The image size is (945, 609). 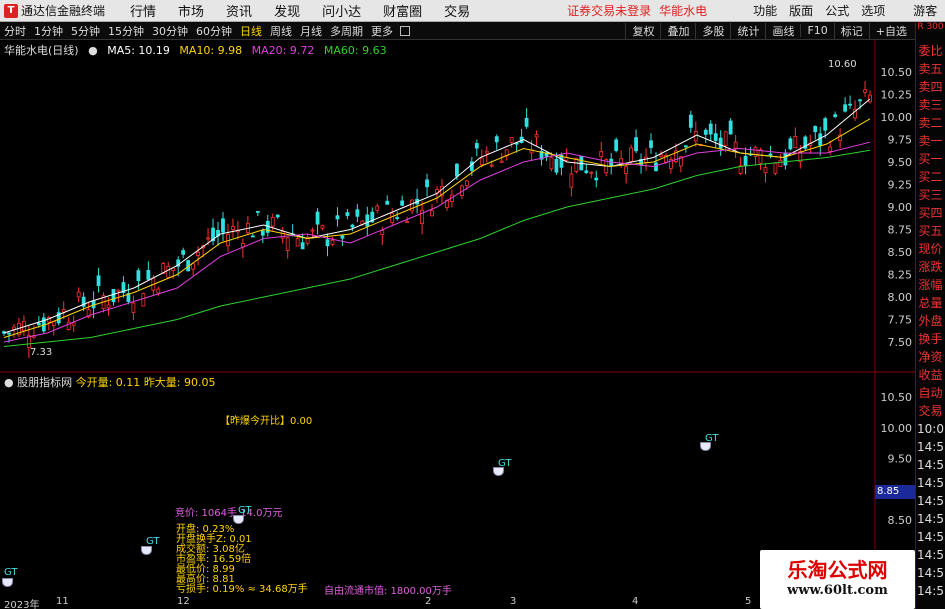 I want to click on panel-item: 卖二, so click(x=930, y=123).